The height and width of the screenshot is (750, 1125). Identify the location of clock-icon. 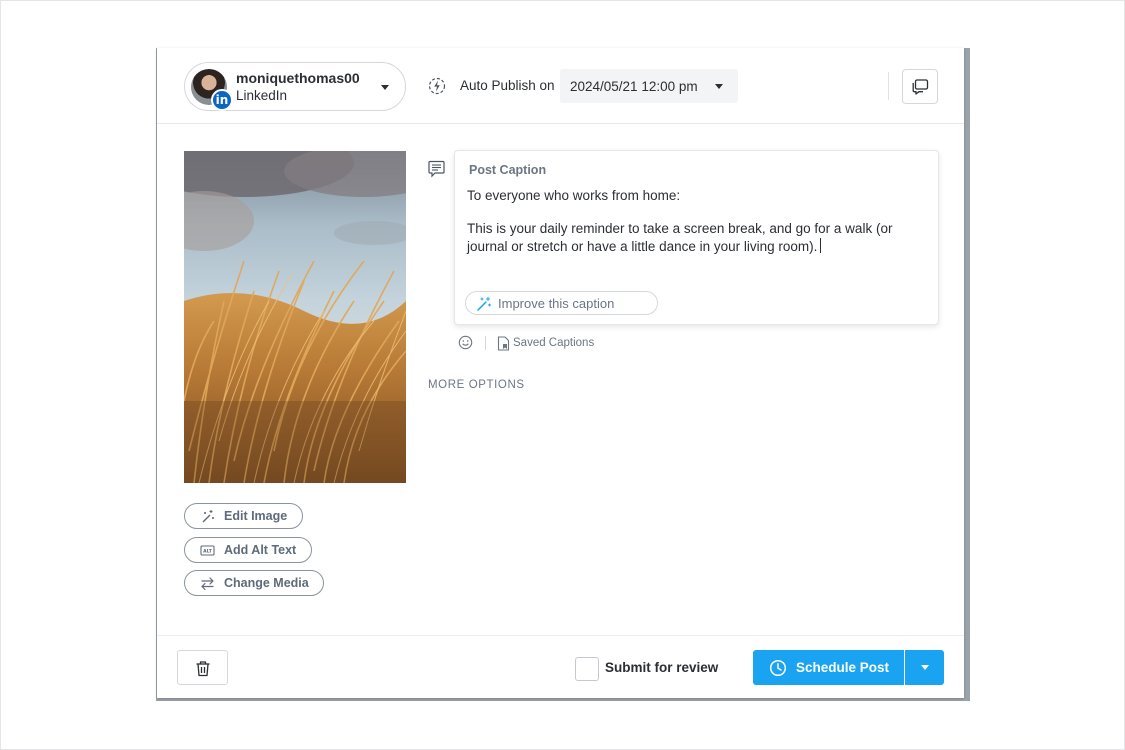
(778, 668).